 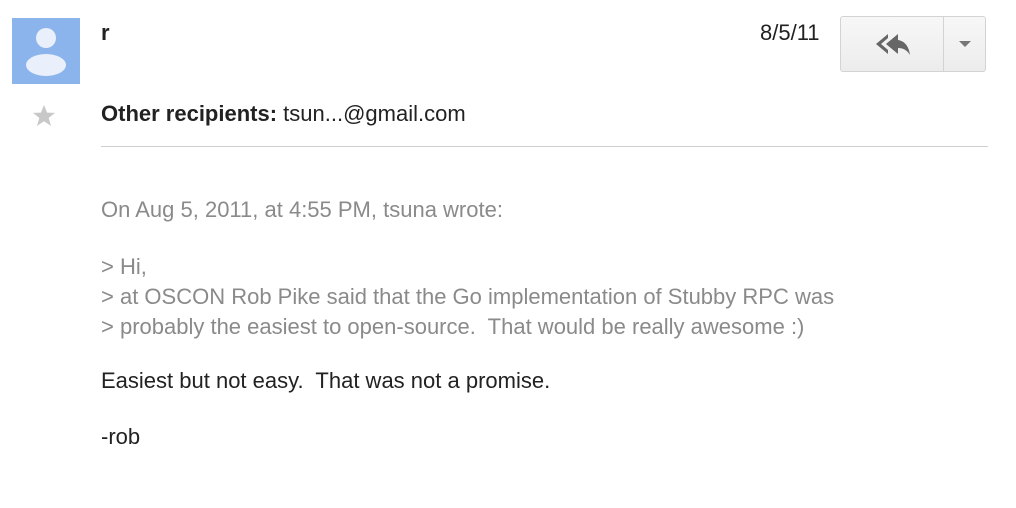 What do you see at coordinates (46, 65) in the screenshot?
I see `avatar-body-shape` at bounding box center [46, 65].